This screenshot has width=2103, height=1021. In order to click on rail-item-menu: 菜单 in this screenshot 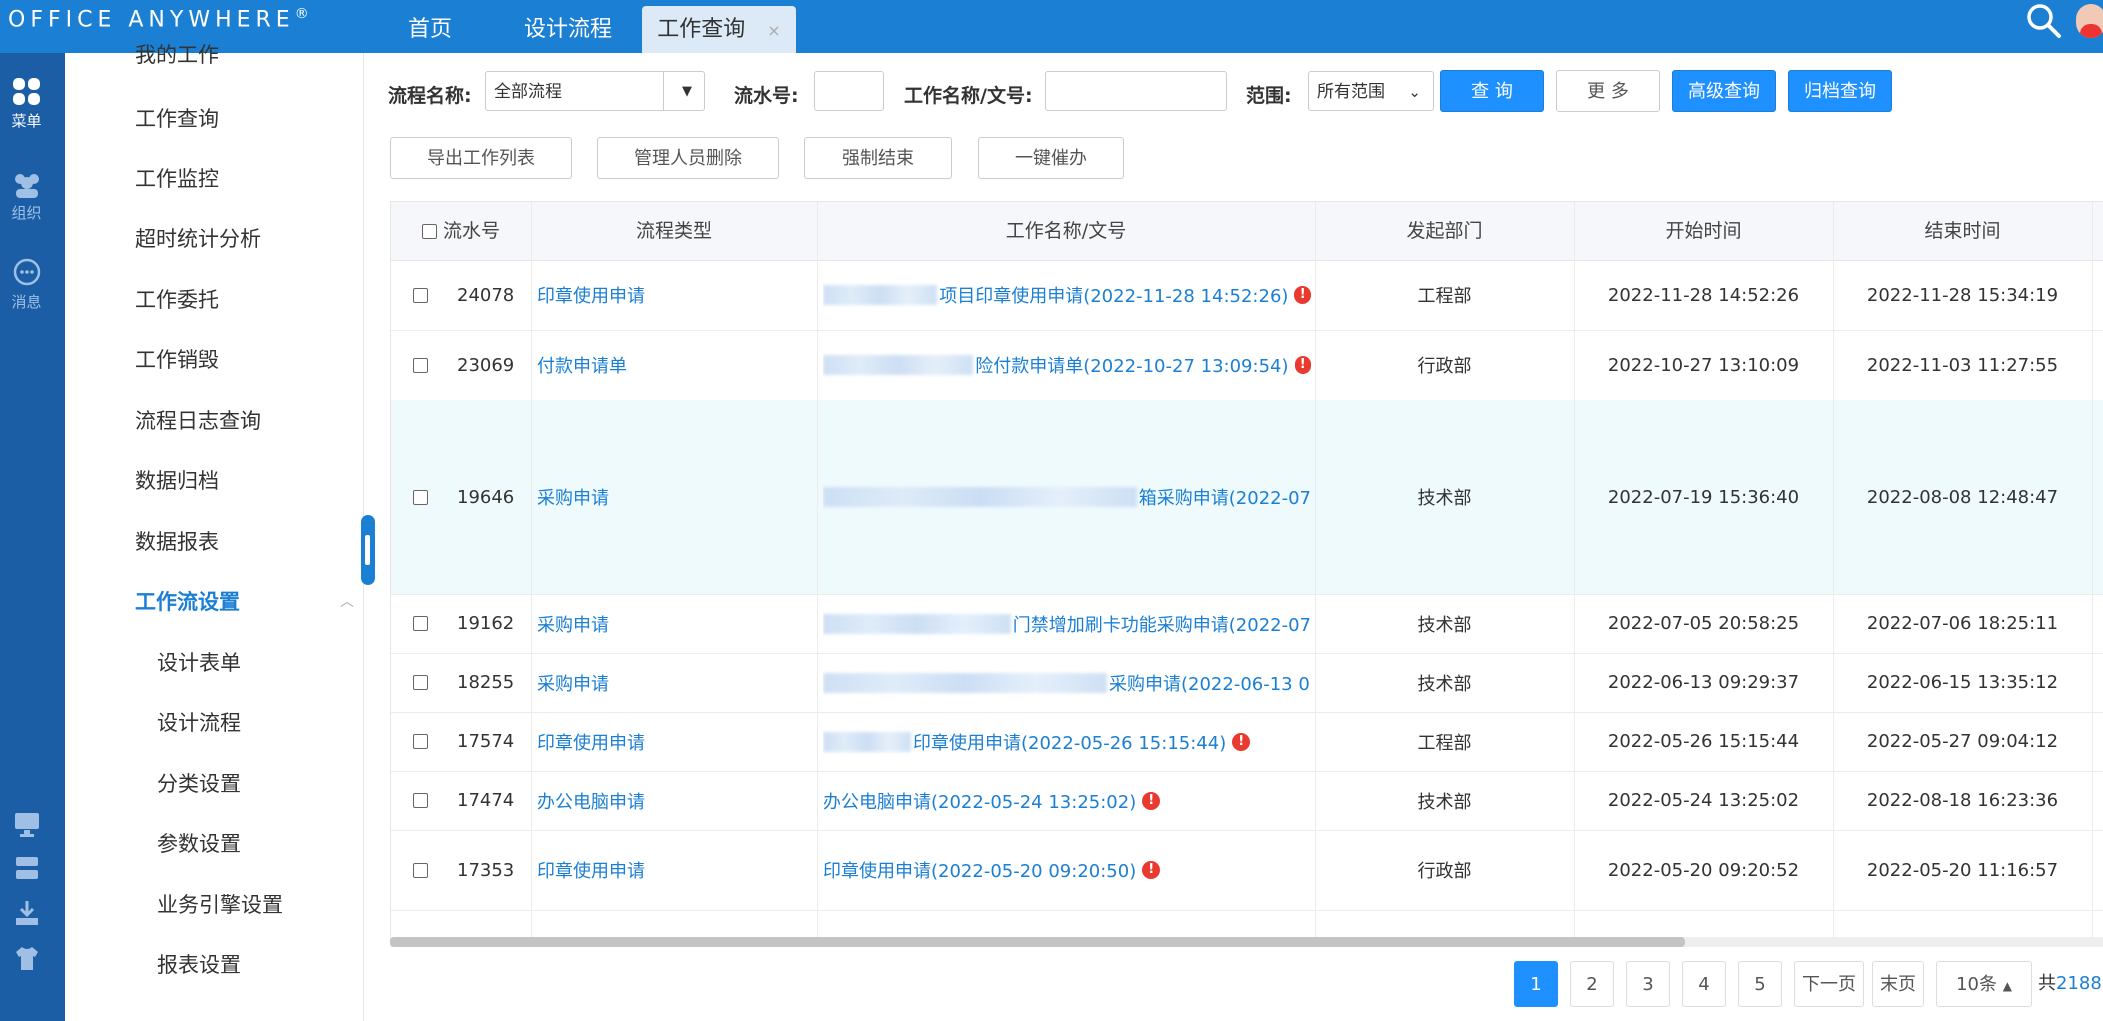, I will do `click(26, 104)`.